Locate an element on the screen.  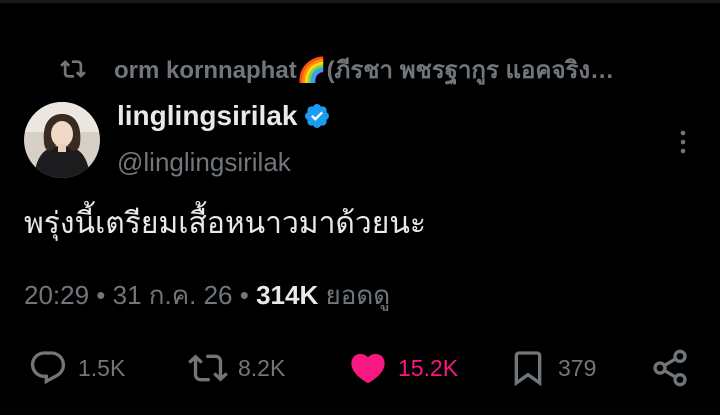
tweet-text: พรุ่งนี้เตรียมเสื้อหนาวมาด้วยนะ is located at coordinates (225, 223).